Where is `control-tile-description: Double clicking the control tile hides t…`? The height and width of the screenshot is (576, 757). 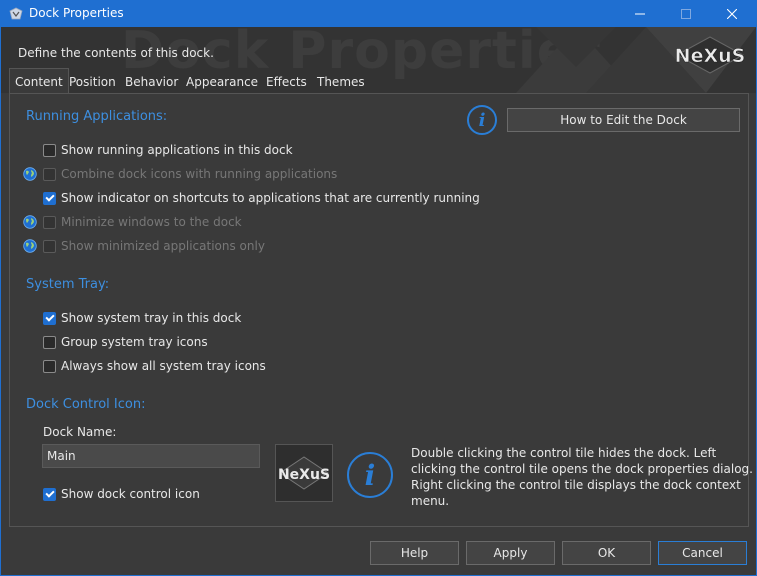 control-tile-description: Double clicking the control tile hides t… is located at coordinates (582, 477).